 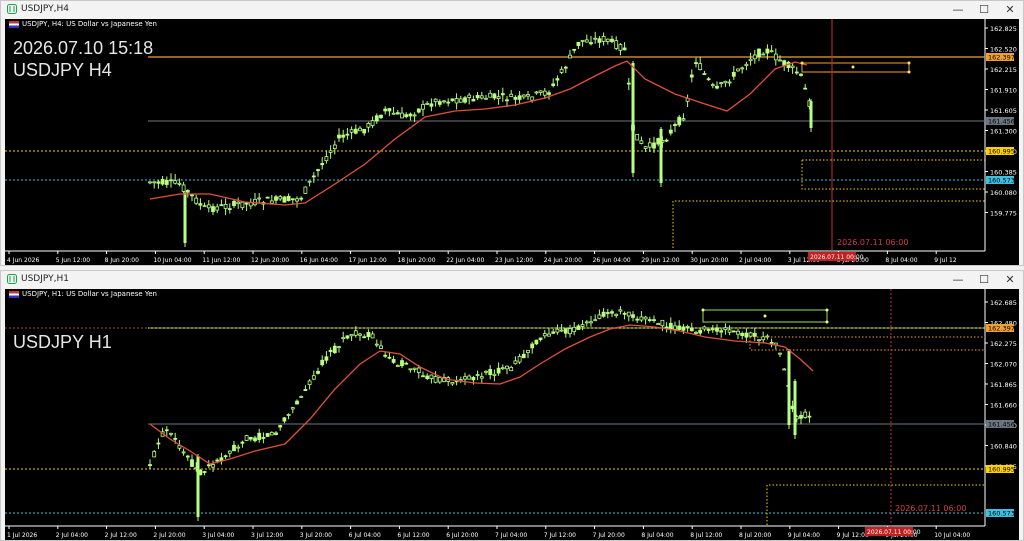 I want to click on time-label: 2 Jul 20:00, so click(x=169, y=535).